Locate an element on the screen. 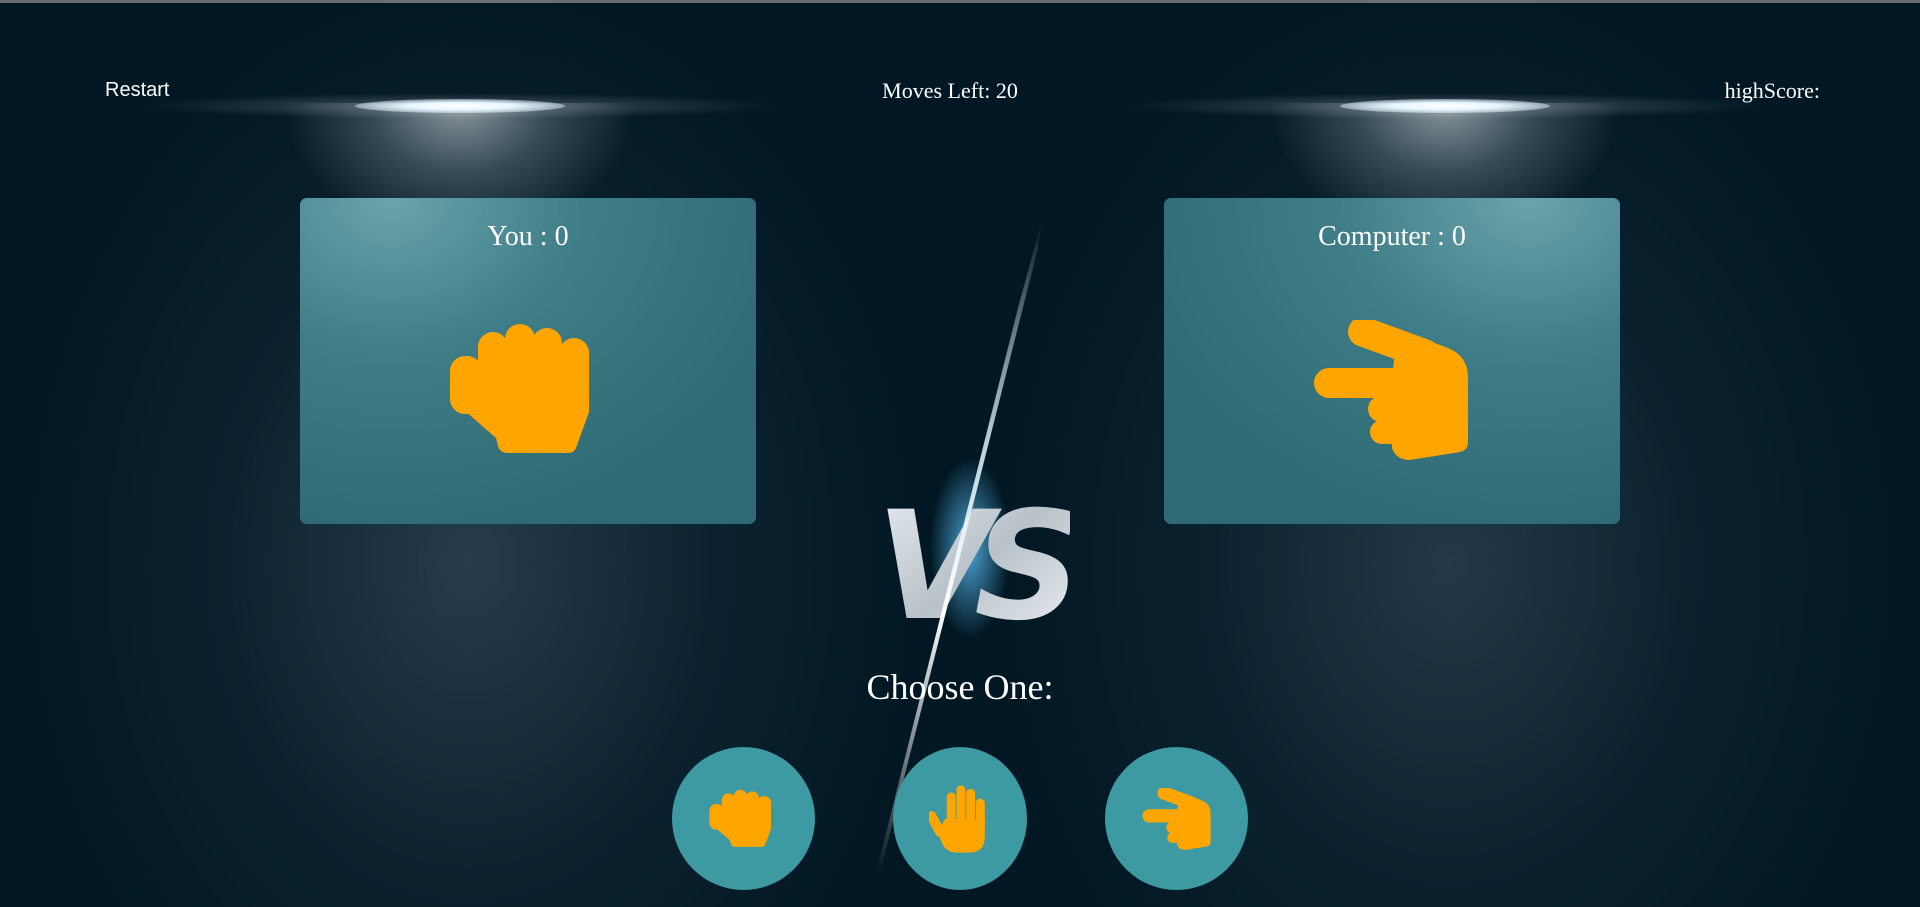  moves-left-counter: Moves Left: 20 is located at coordinates (950, 90).